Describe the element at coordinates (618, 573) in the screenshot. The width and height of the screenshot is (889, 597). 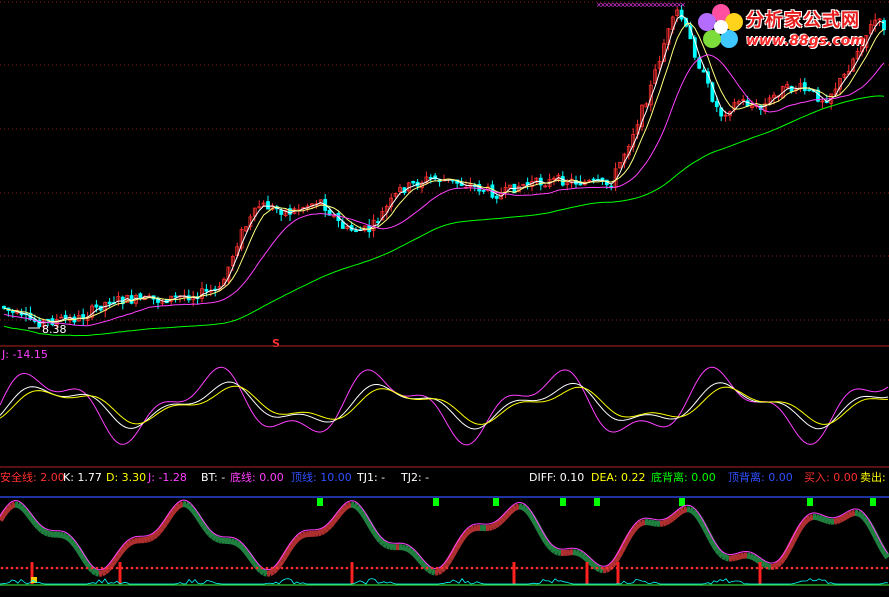
I see `buy-signal-bar` at that location.